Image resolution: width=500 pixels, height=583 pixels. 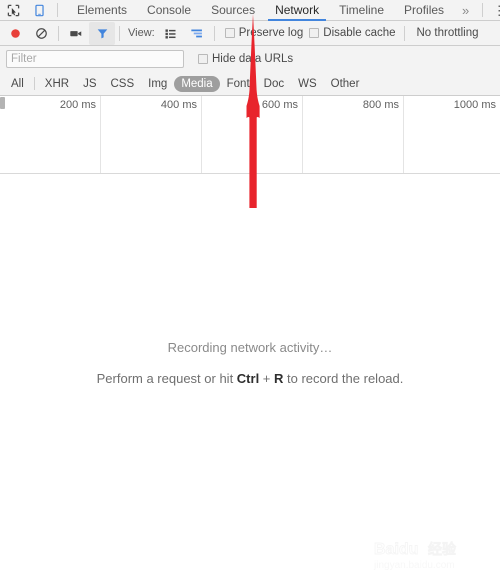 I want to click on tabbar-right-divider, so click(x=483, y=10).